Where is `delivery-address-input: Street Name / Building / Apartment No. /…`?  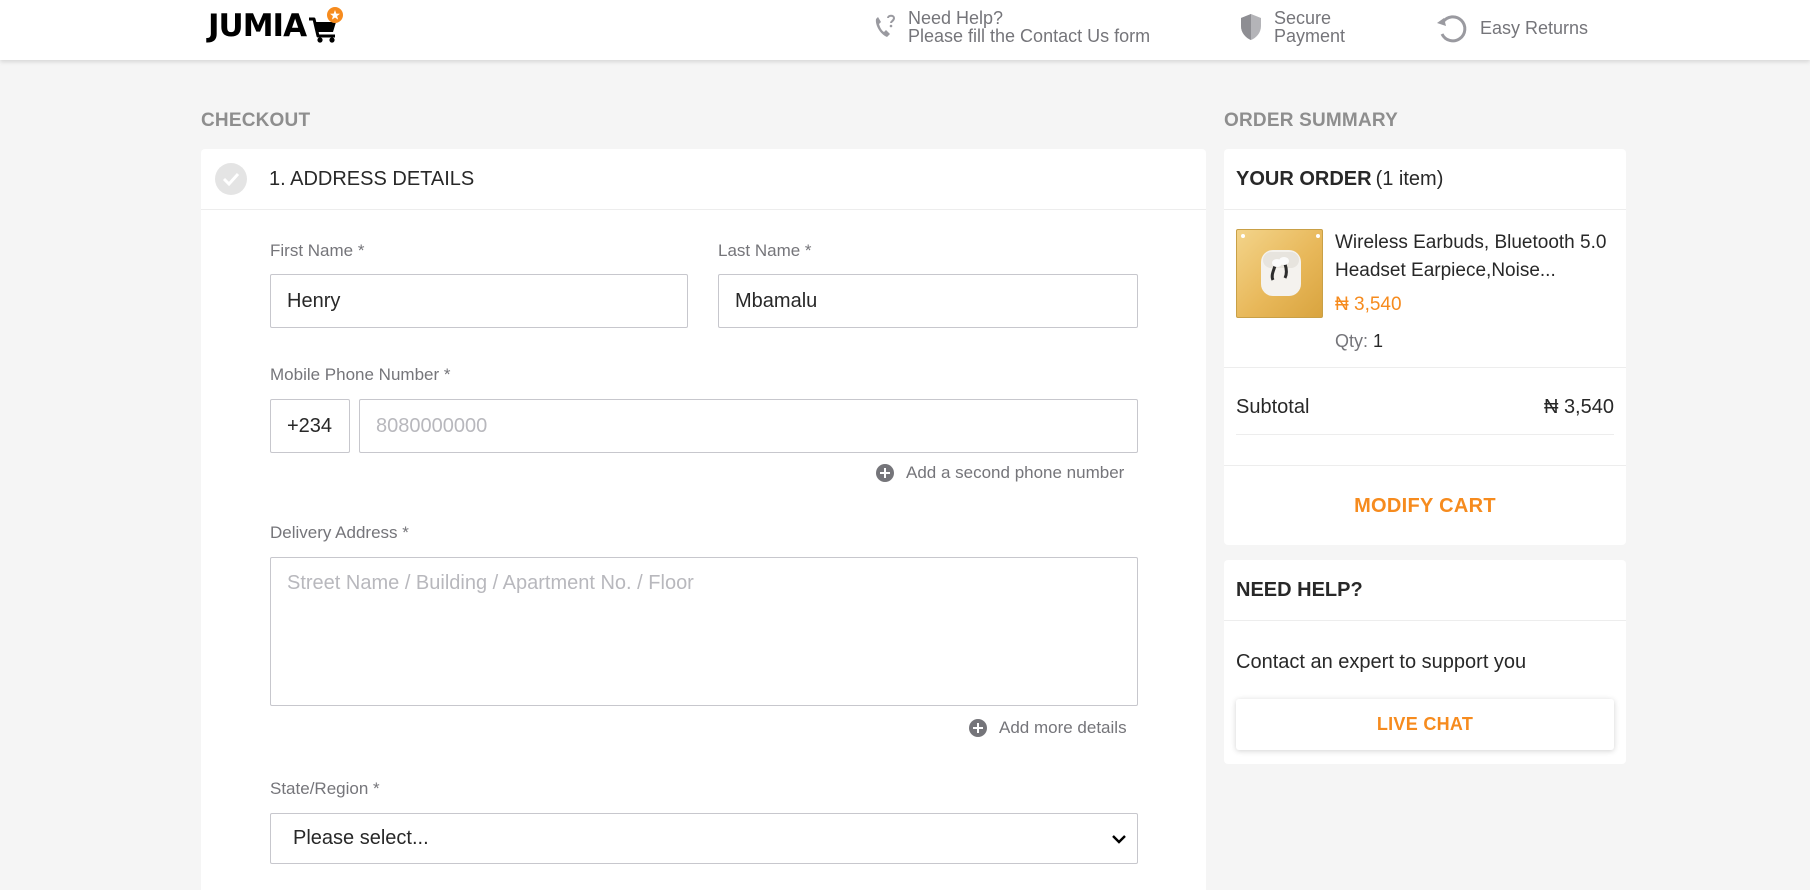
delivery-address-input: Street Name / Building / Apartment No. /… is located at coordinates (704, 631).